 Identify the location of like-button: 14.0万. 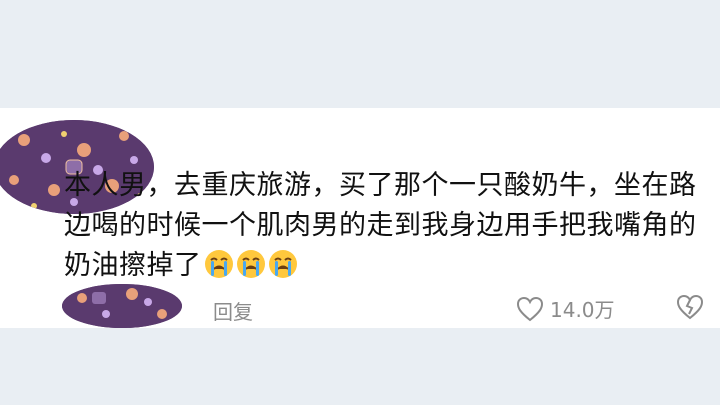
(565, 308).